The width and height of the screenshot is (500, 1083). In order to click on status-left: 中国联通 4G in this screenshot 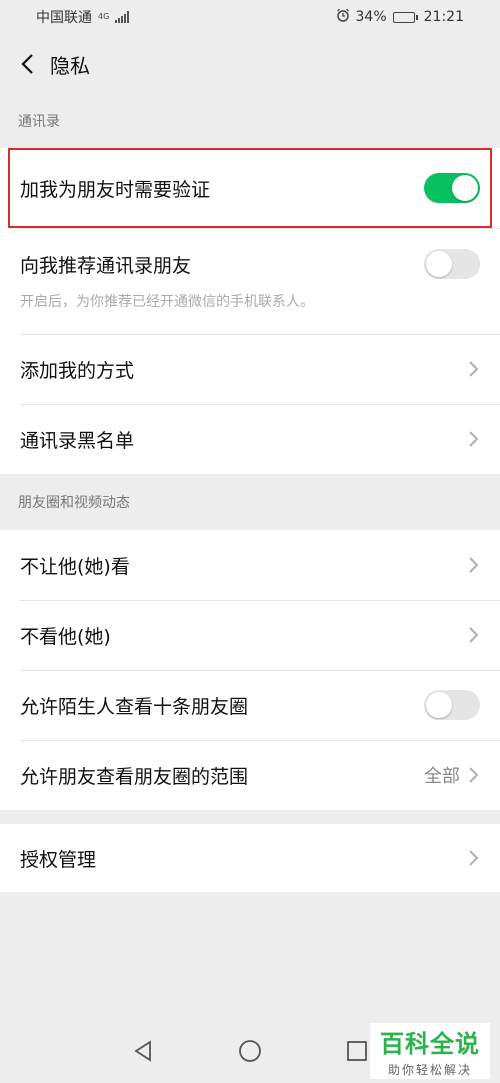, I will do `click(83, 17)`.